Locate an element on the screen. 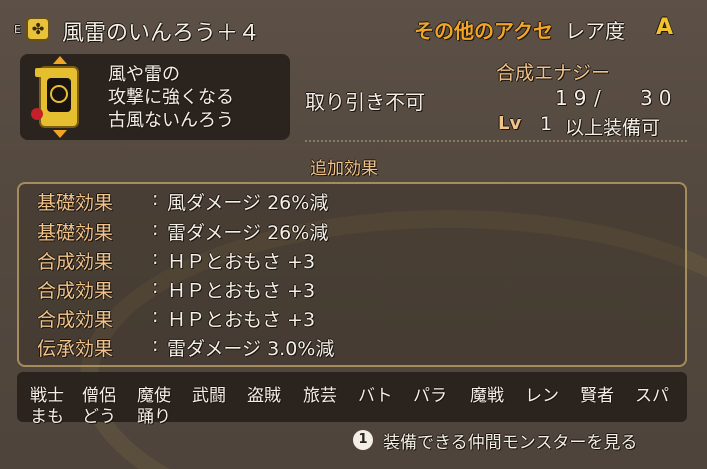 This screenshot has height=469, width=707. synergy-max: 30 is located at coordinates (659, 98).